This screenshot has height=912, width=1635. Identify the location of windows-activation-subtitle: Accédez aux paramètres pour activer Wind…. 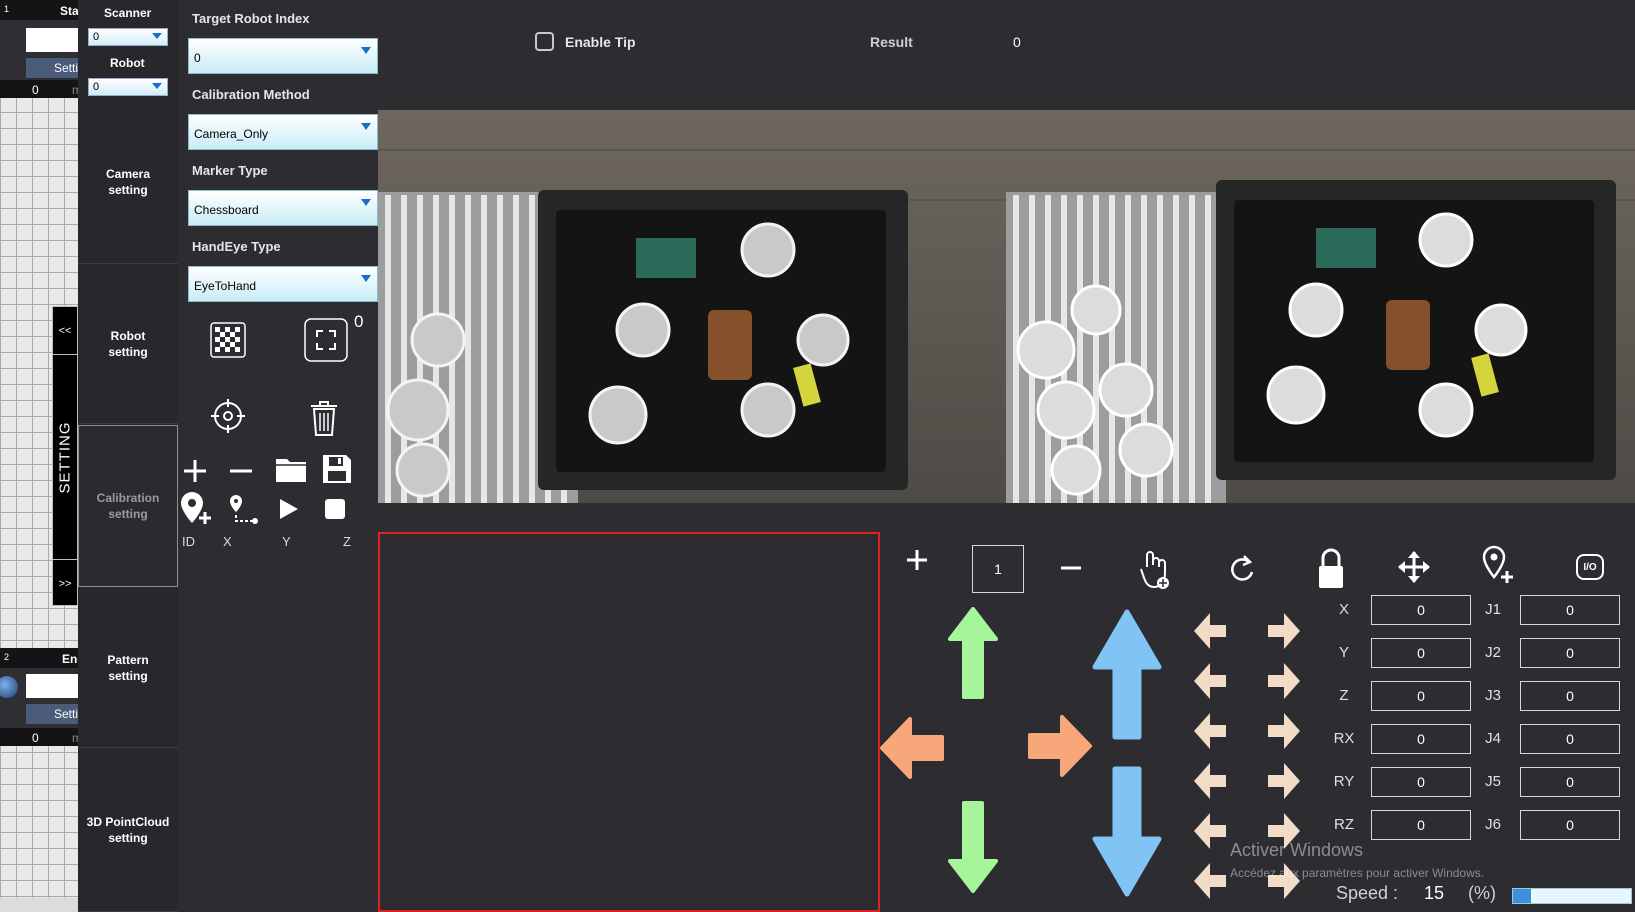
(1357, 873).